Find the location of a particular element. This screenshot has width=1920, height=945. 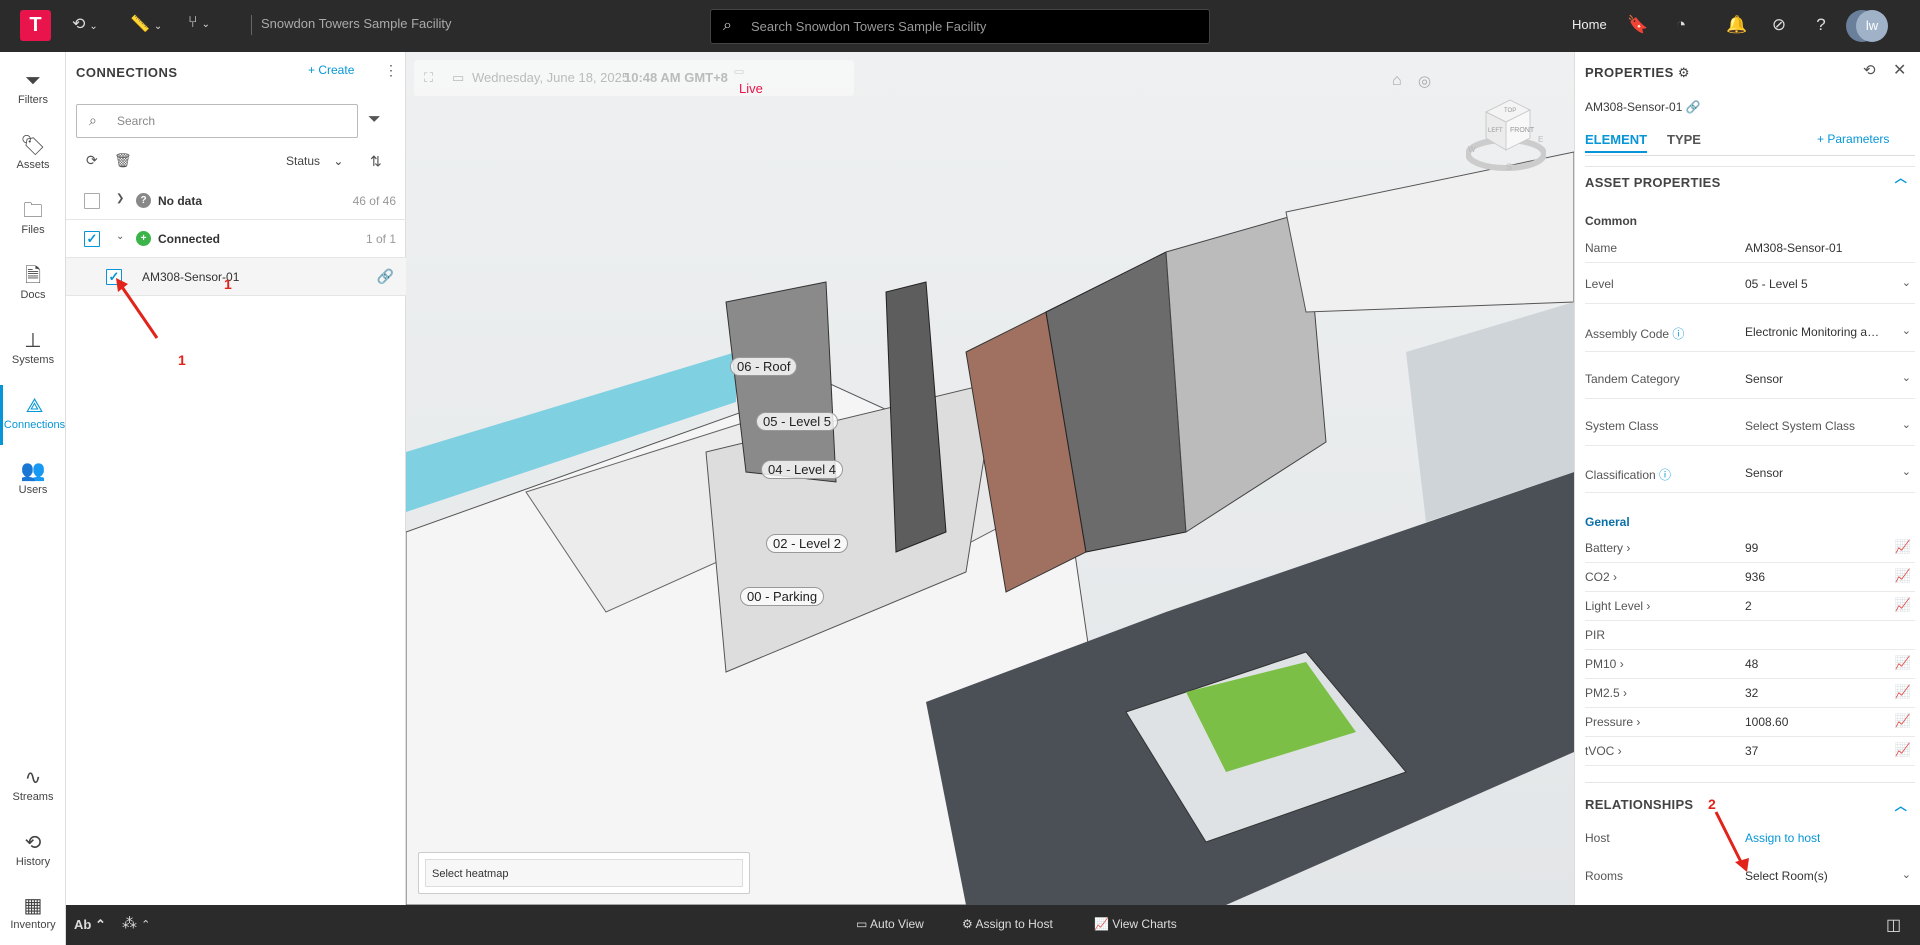

property-row-name: Name AM308-Sensor-01 is located at coordinates (1750, 248).